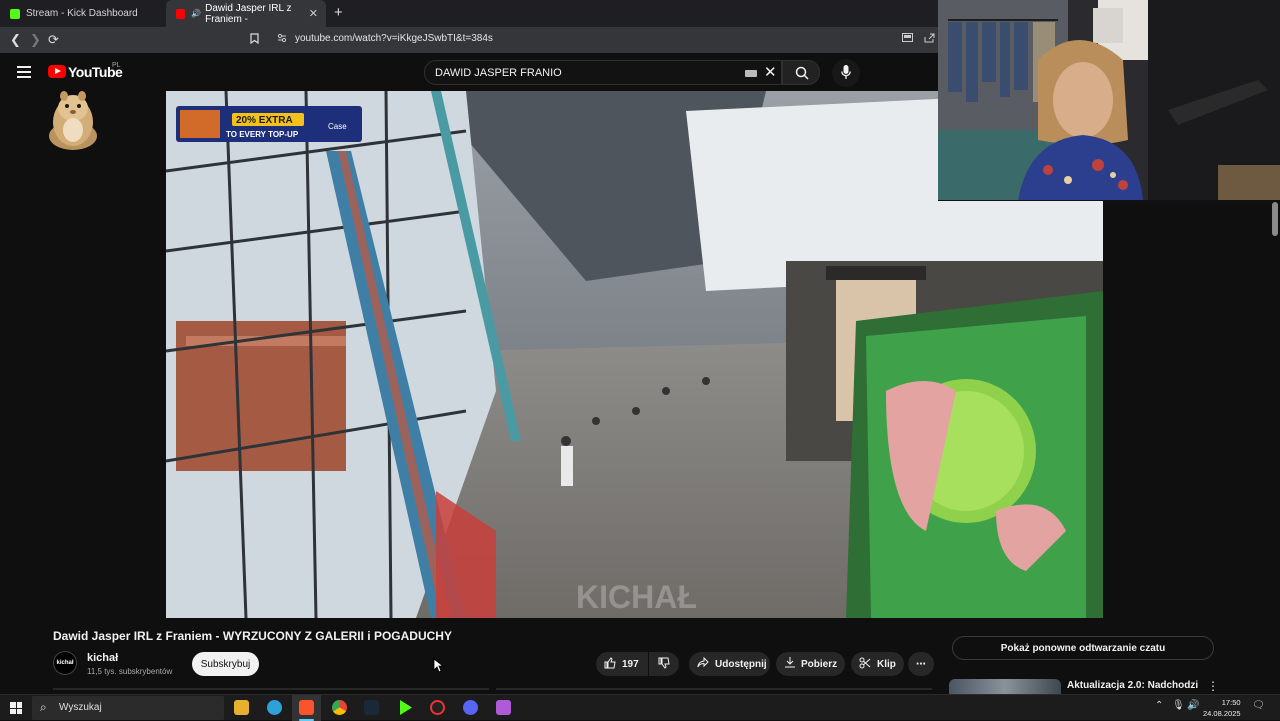 This screenshot has height=721, width=1280. I want to click on like-button: 197, so click(622, 664).